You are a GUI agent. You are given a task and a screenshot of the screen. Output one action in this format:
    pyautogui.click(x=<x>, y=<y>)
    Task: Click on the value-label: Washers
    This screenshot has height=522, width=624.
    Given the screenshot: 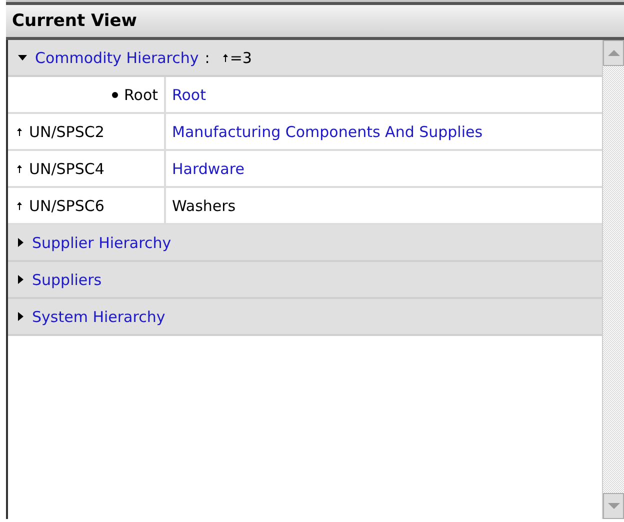 What is the action you would take?
    pyautogui.click(x=204, y=206)
    